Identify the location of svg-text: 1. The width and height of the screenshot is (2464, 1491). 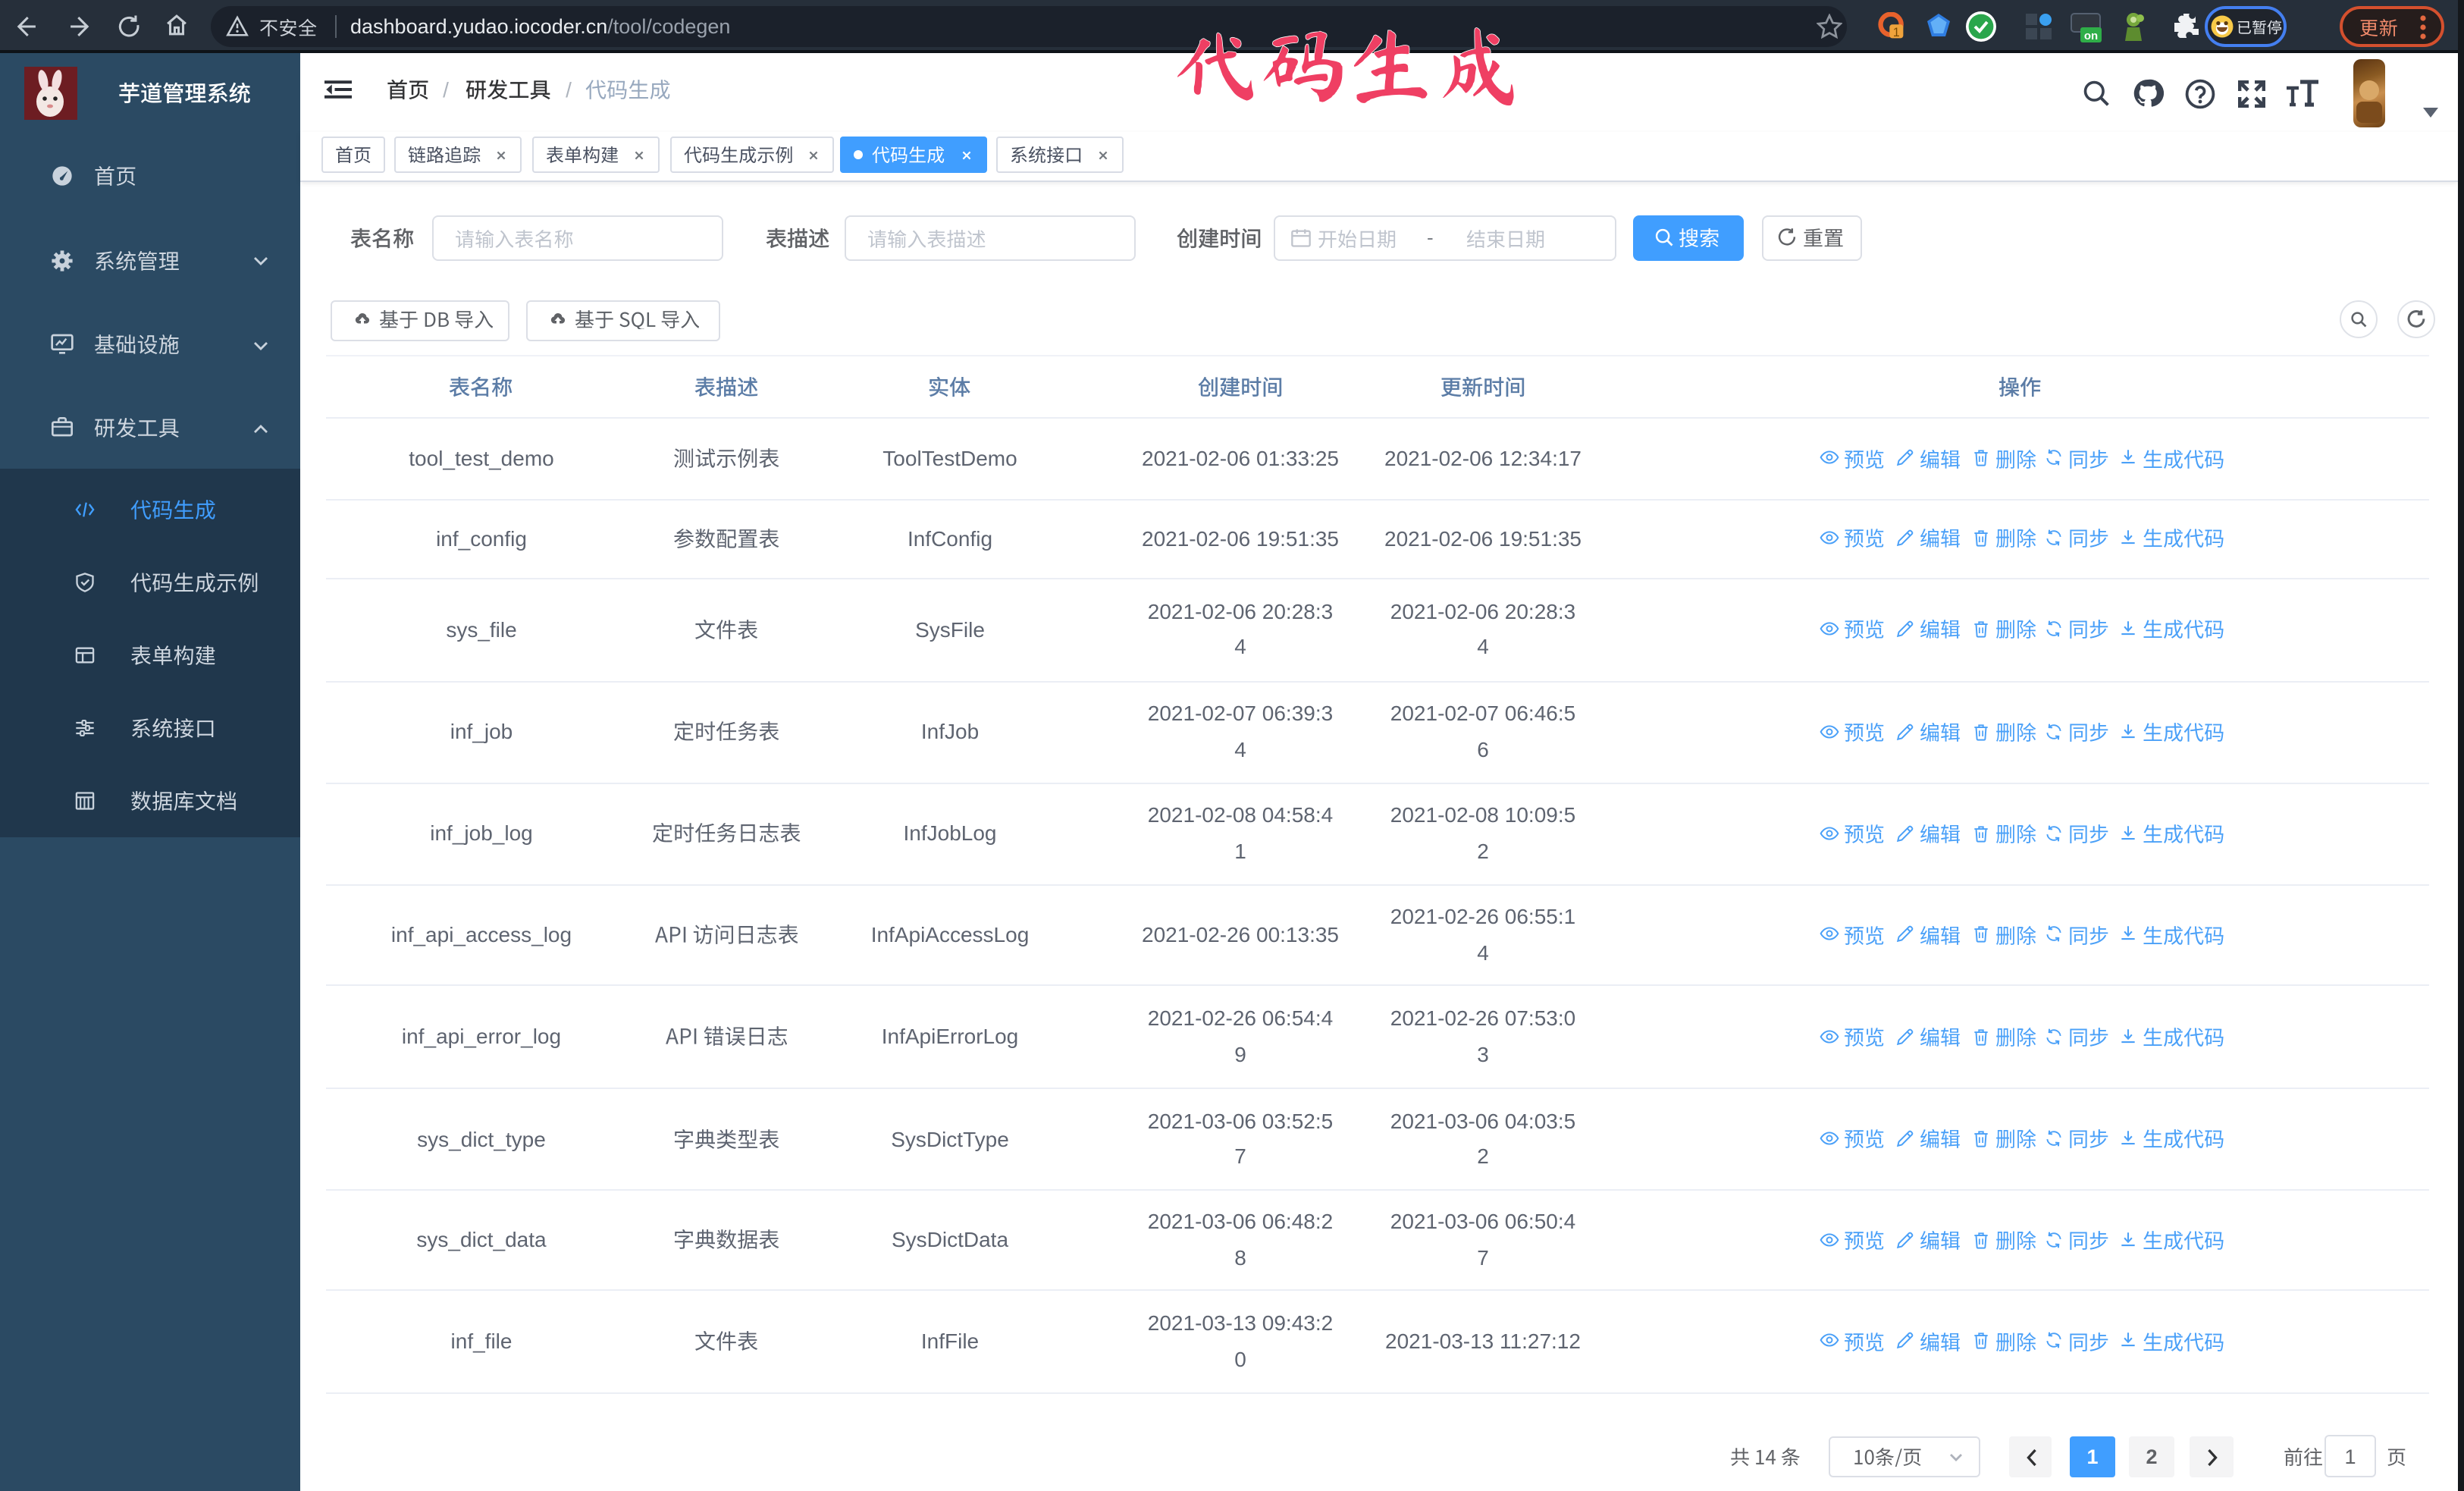
(1896, 32).